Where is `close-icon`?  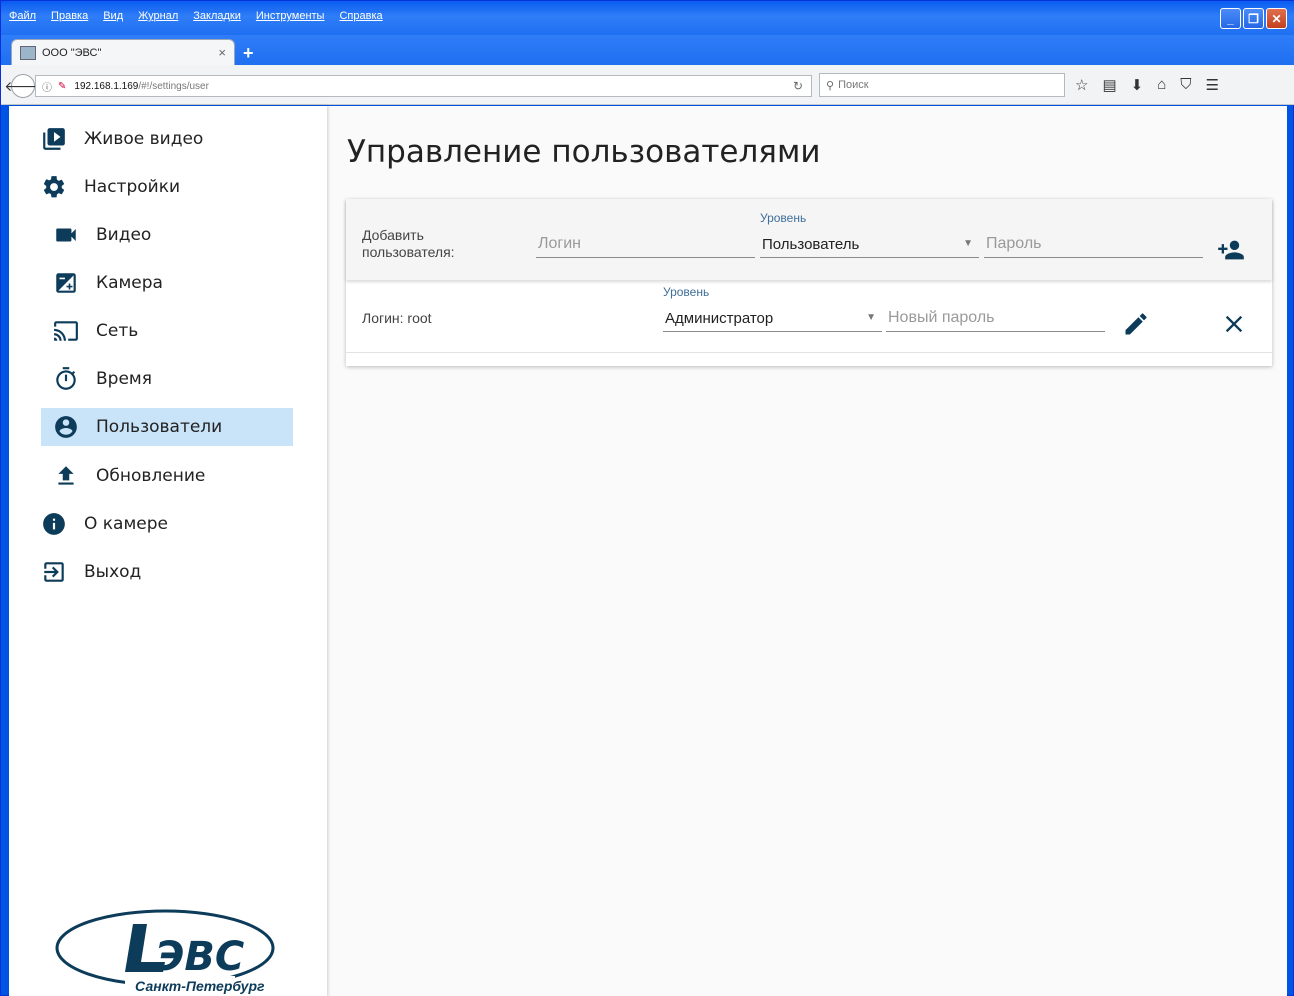 close-icon is located at coordinates (1234, 324).